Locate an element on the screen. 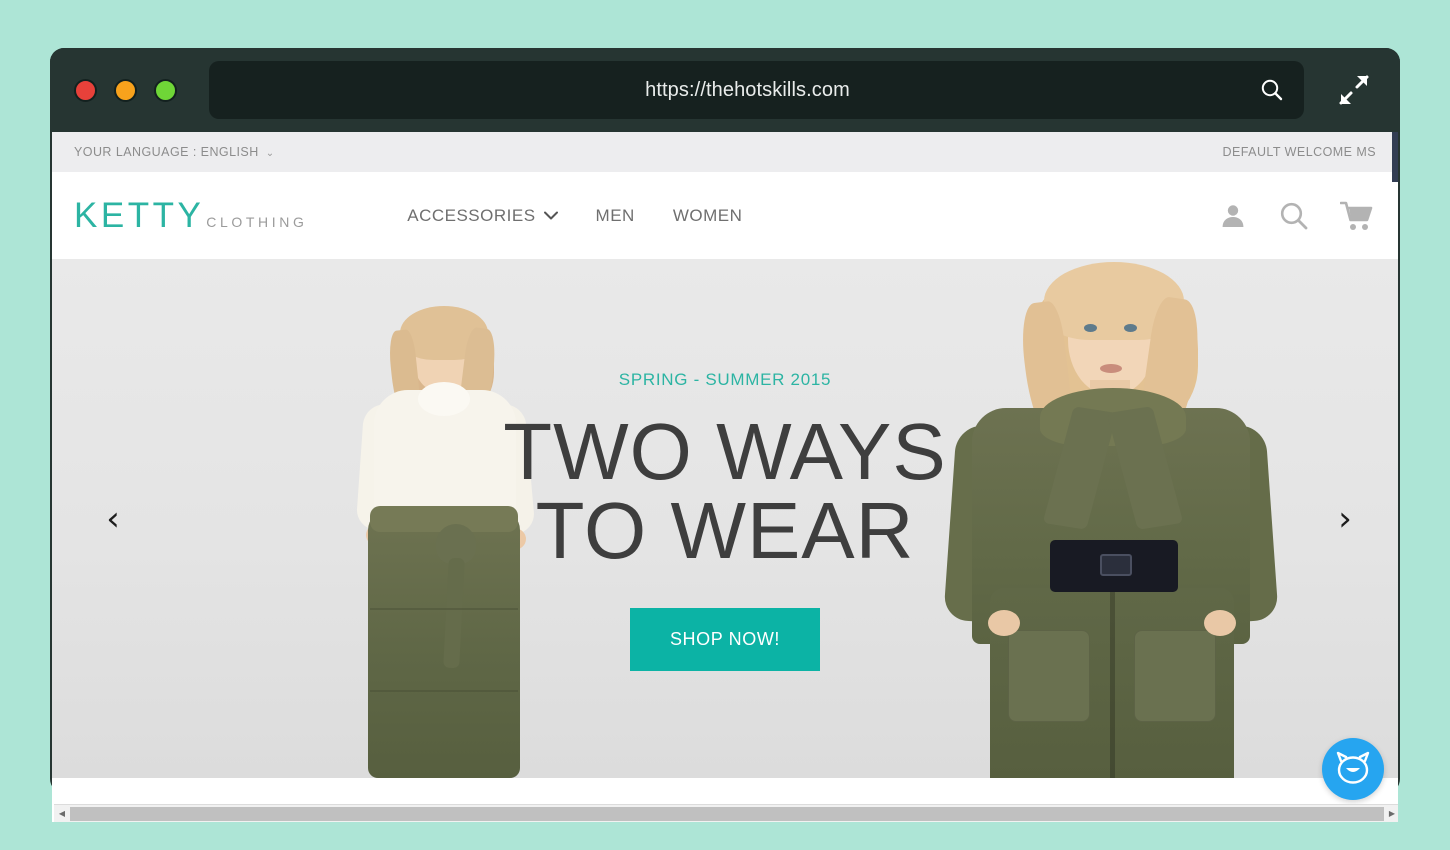 This screenshot has width=1450, height=850. site-logo: KETTY CLOTHING is located at coordinates (190, 216).